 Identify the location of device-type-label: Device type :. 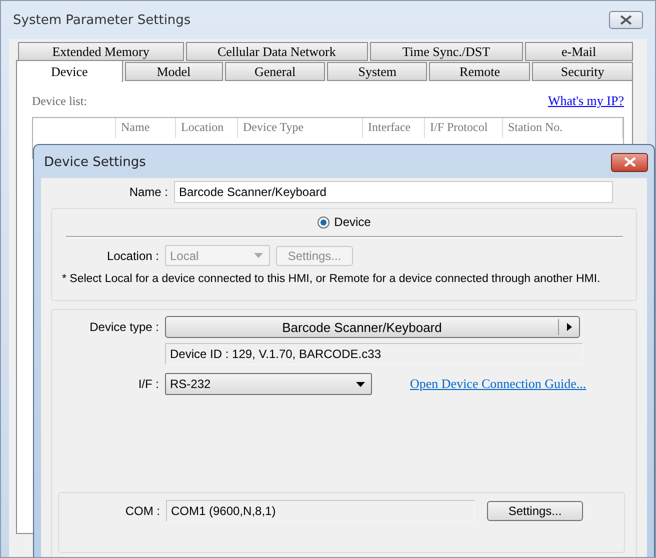
(123, 327).